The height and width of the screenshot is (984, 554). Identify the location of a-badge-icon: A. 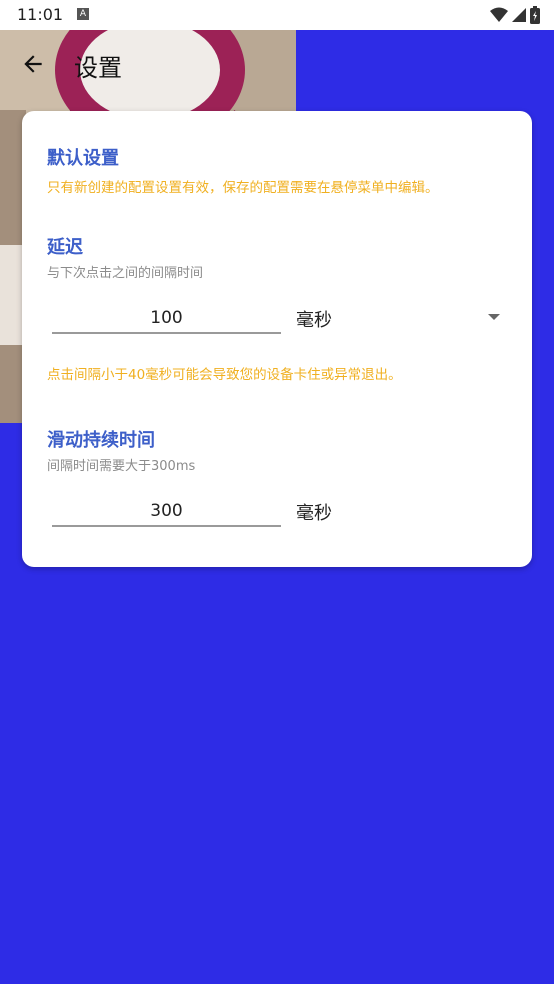
(83, 14).